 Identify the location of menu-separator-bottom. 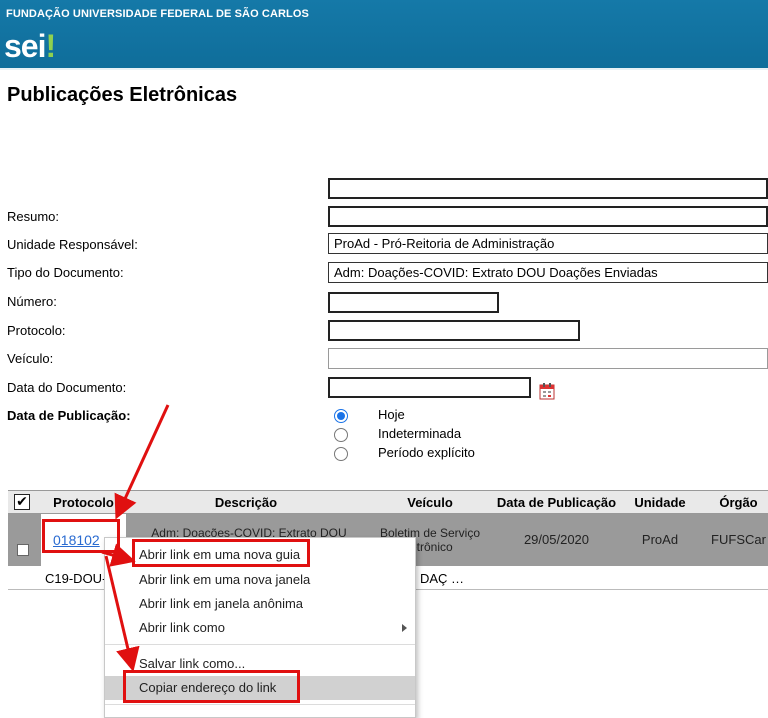
(260, 704).